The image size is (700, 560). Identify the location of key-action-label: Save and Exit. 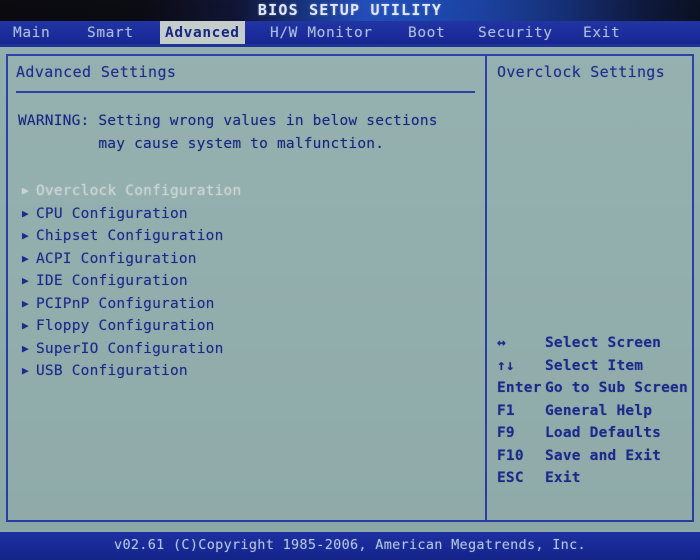
(603, 455).